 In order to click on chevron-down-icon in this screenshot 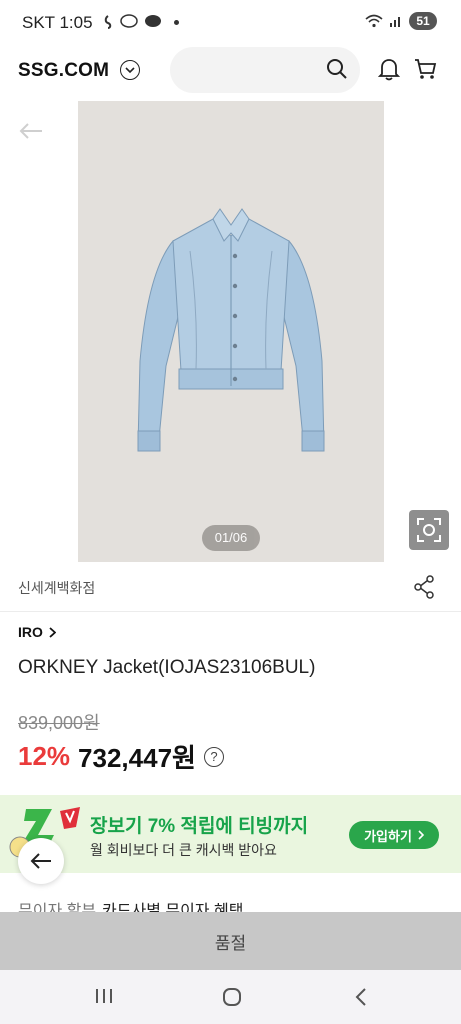, I will do `click(130, 70)`.